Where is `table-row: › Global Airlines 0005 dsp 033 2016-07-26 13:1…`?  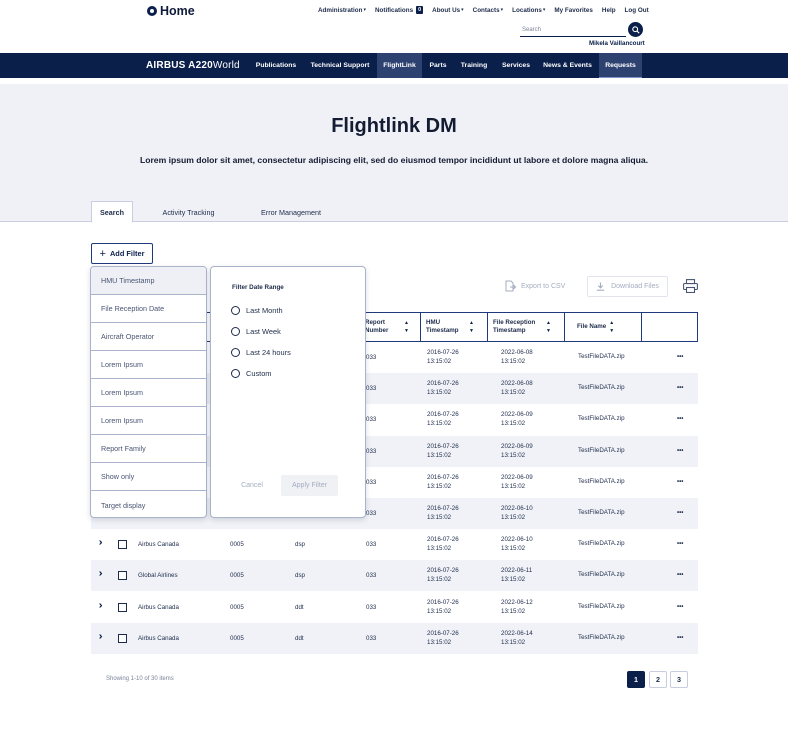
table-row: › Global Airlines 0005 dsp 033 2016-07-26 13:1… is located at coordinates (394, 575).